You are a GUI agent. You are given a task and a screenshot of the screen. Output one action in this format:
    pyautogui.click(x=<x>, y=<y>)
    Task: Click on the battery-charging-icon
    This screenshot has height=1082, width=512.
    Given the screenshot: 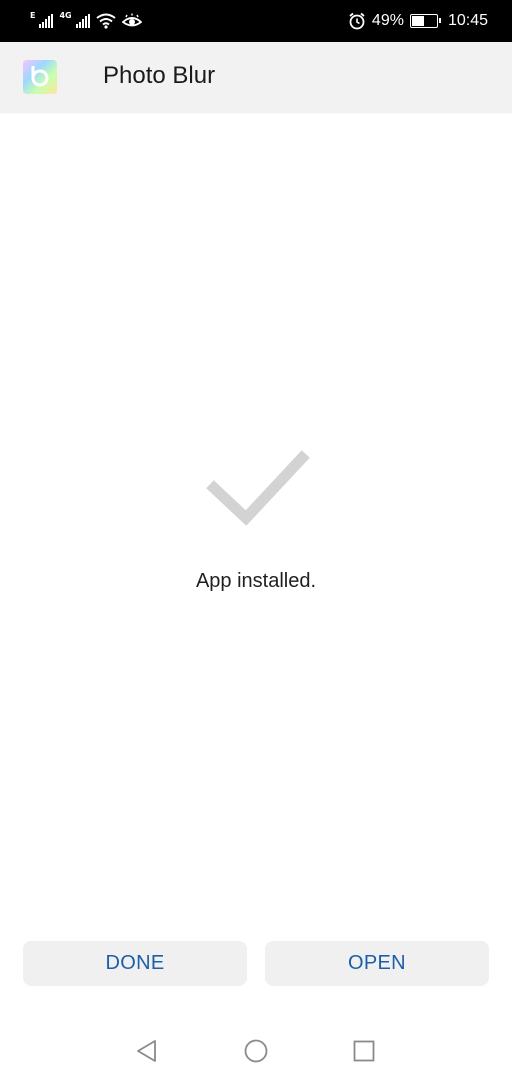 What is the action you would take?
    pyautogui.click(x=425, y=21)
    